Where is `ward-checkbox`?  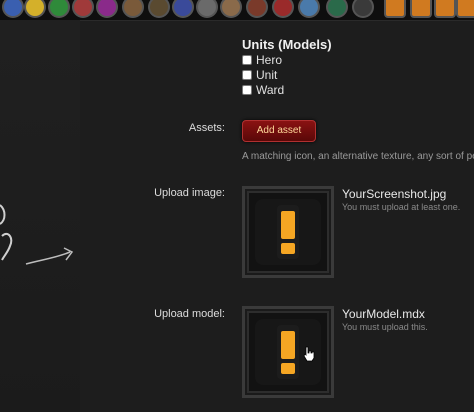 ward-checkbox is located at coordinates (247, 90).